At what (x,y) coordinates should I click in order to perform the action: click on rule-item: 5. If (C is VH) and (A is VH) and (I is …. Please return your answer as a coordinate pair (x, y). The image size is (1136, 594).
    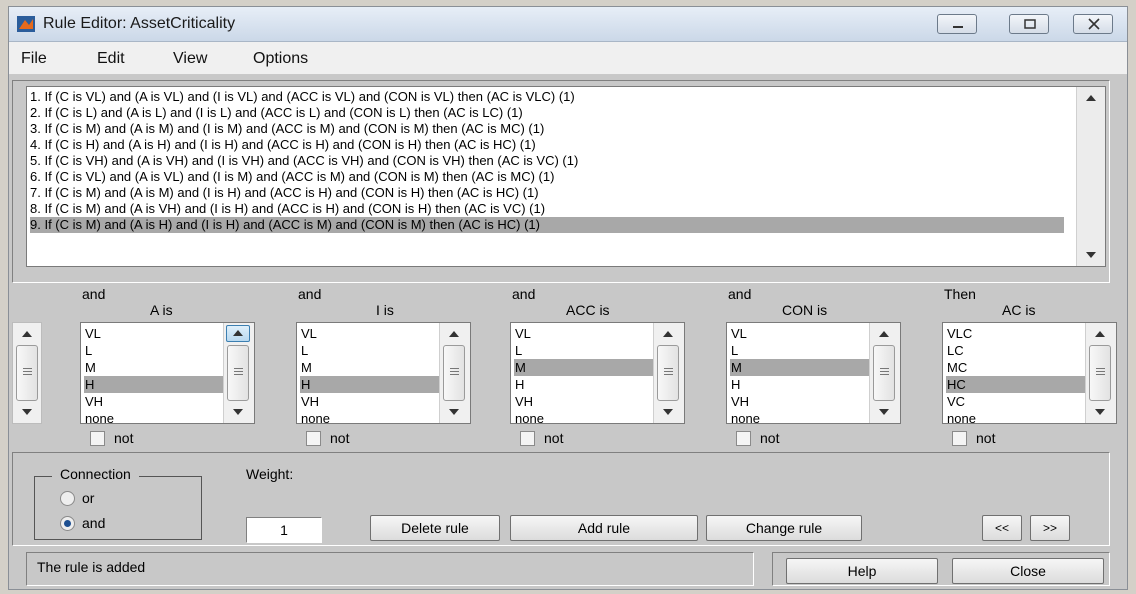
    Looking at the image, I should click on (547, 161).